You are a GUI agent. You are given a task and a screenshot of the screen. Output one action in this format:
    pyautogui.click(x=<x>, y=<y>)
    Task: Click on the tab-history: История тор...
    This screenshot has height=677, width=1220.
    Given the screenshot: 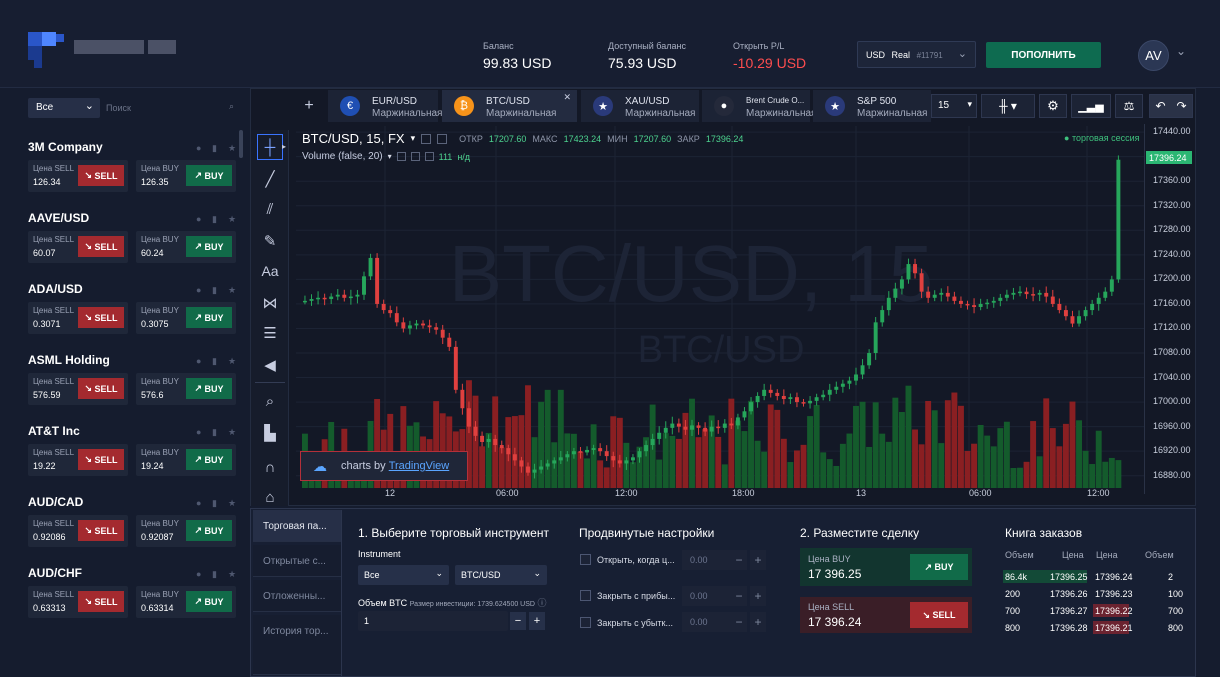 What is the action you would take?
    pyautogui.click(x=297, y=645)
    